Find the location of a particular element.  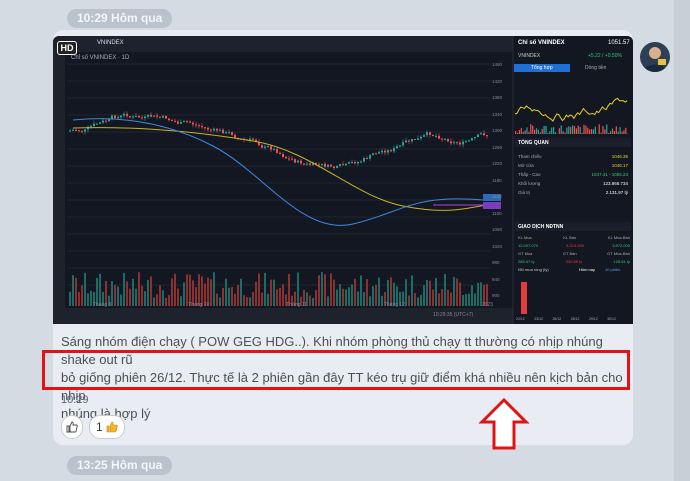

hd-badge: HD is located at coordinates (67, 48).